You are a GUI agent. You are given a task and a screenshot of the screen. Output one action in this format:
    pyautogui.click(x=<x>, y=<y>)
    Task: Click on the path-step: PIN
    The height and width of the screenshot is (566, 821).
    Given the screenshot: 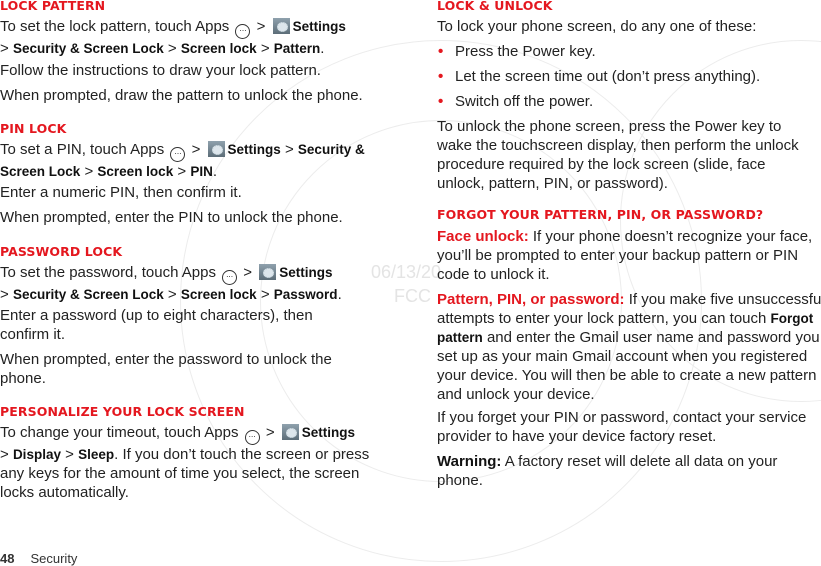 What is the action you would take?
    pyautogui.click(x=201, y=171)
    